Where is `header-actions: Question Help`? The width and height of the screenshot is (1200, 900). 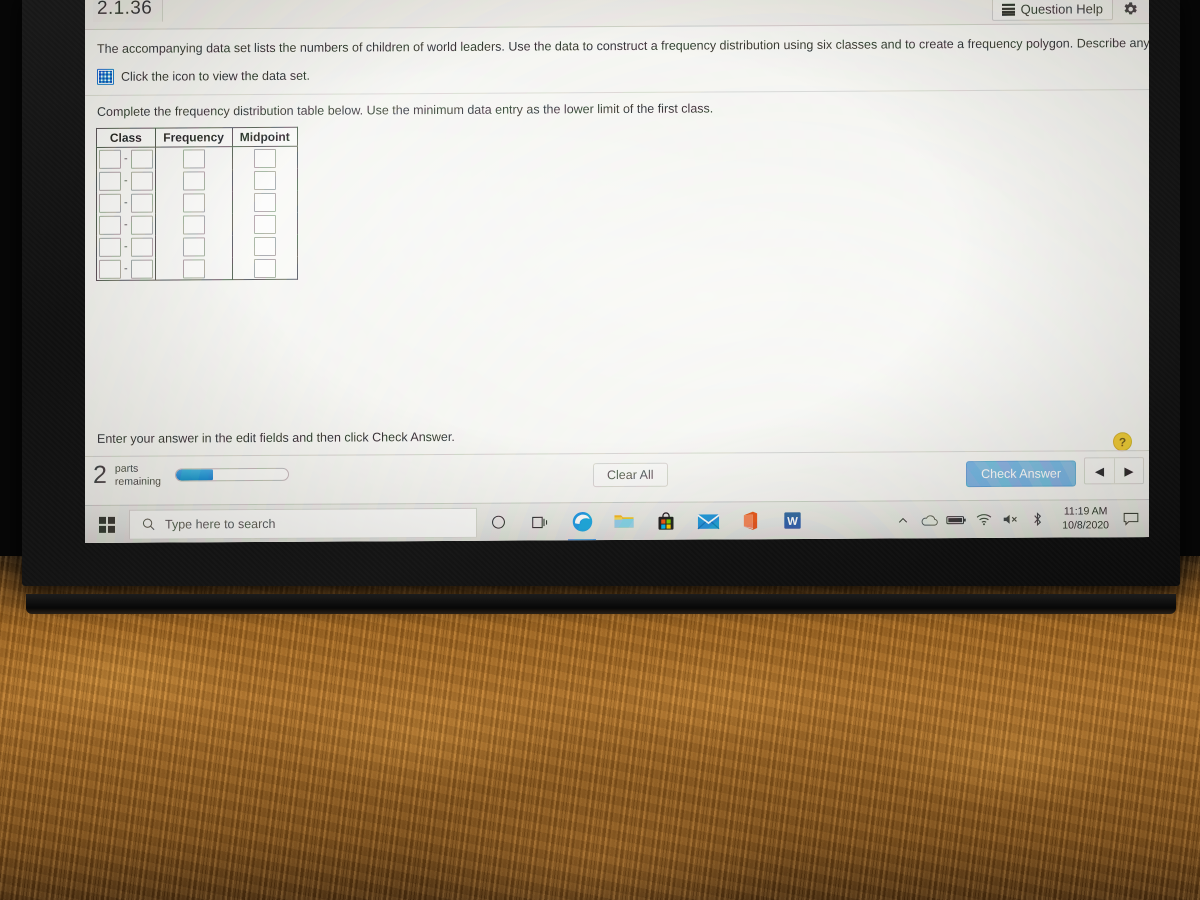
header-actions: Question Help is located at coordinates (1065, 10).